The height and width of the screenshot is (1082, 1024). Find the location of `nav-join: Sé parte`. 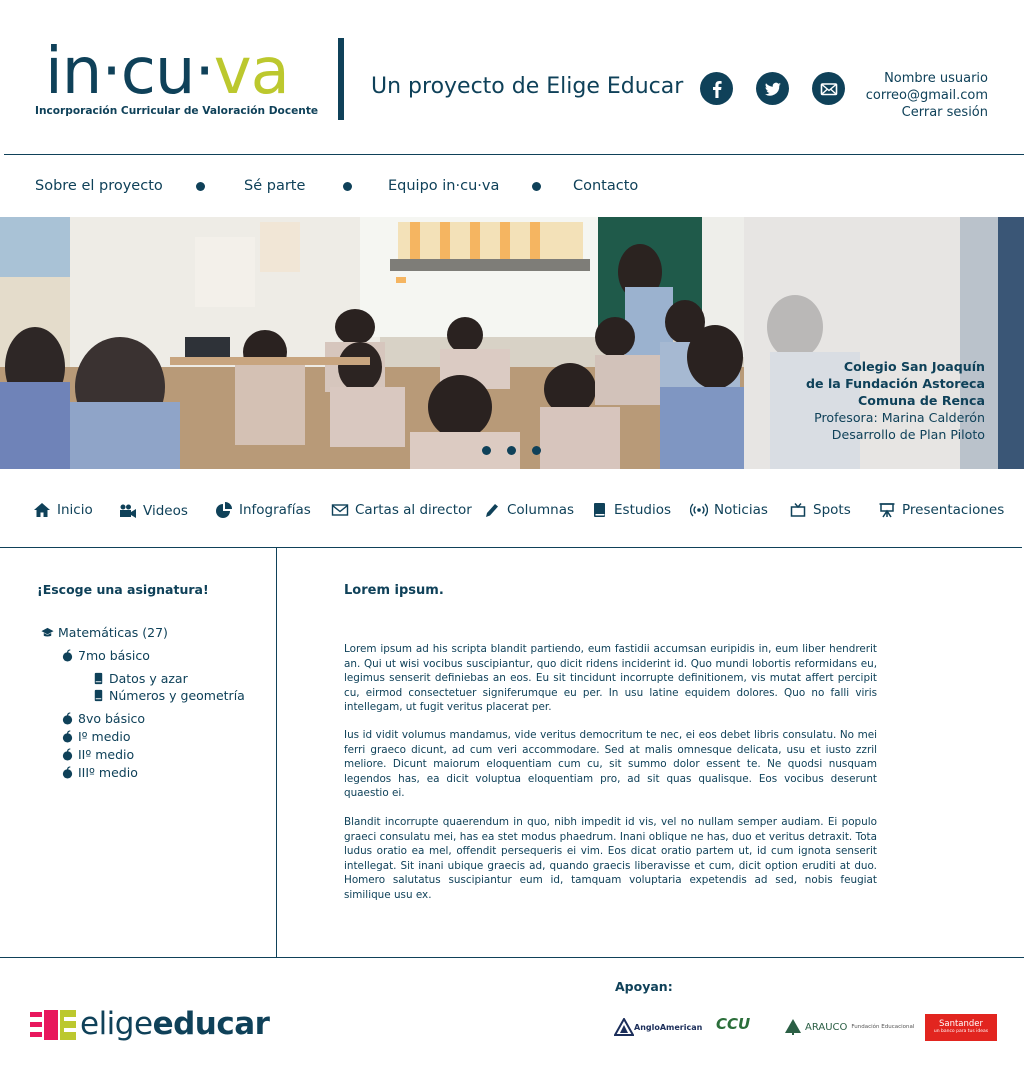

nav-join: Sé parte is located at coordinates (274, 186).